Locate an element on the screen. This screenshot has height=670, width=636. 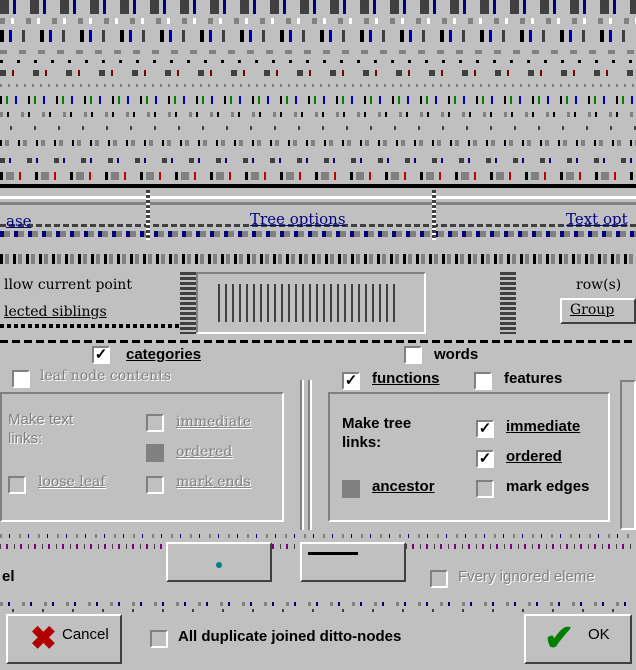
vertical-separator is located at coordinates (308, 455).